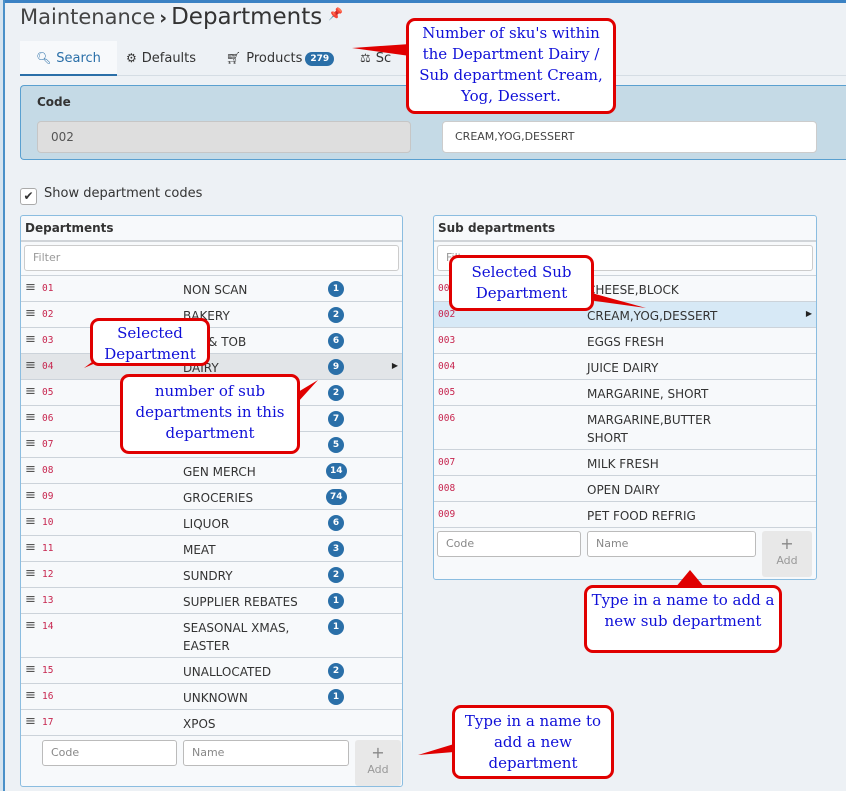  What do you see at coordinates (150, 342) in the screenshot?
I see `callout-selected-department: Selected Department` at bounding box center [150, 342].